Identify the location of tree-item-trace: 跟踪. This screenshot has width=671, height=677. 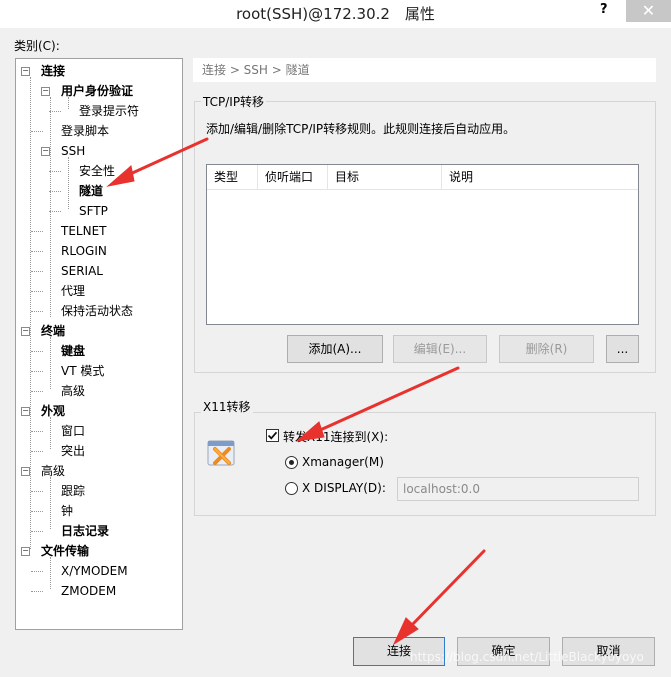
(73, 491).